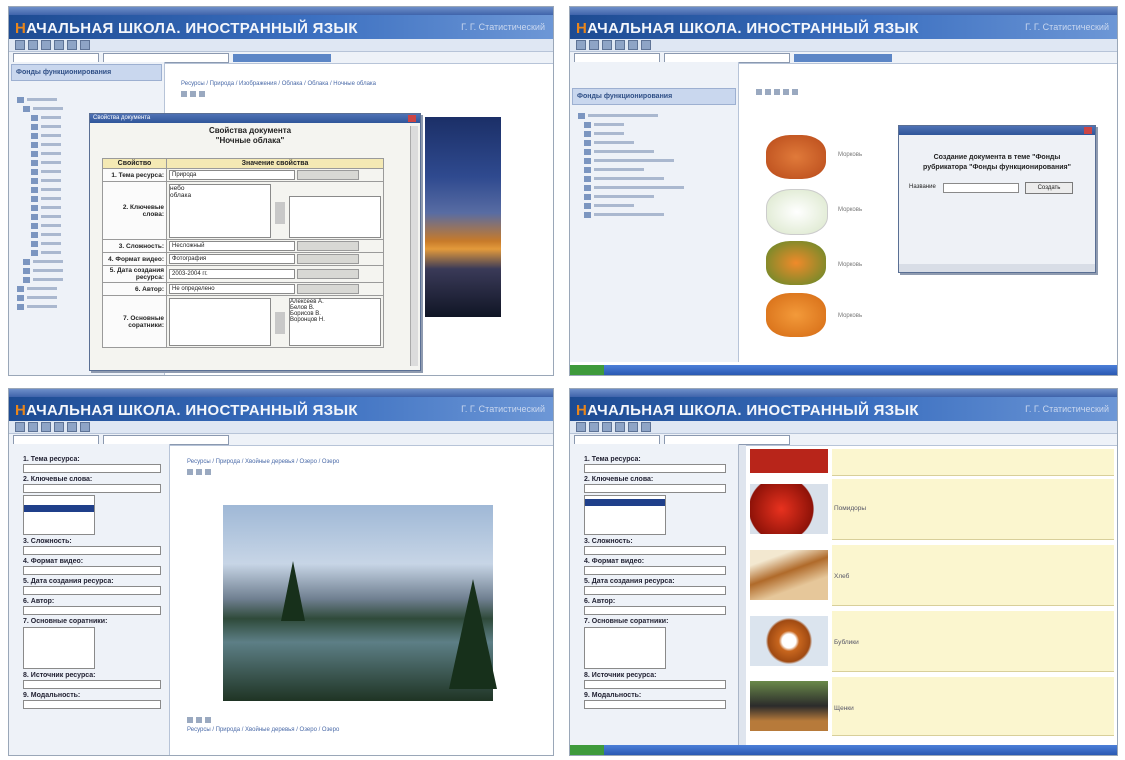  Describe the element at coordinates (232, 175) in the screenshot. I see `topic-select: Природа` at that location.